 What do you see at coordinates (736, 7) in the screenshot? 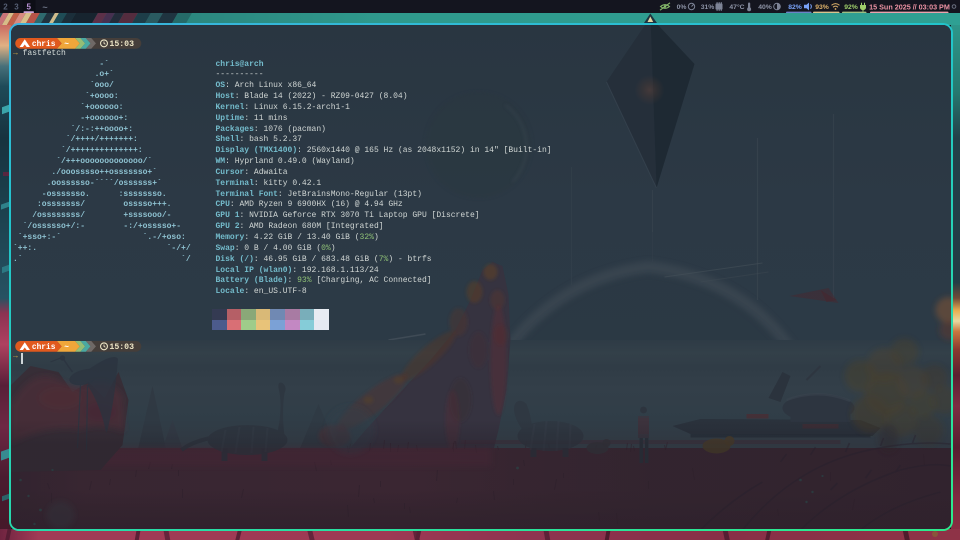
I see `svg-text: 47°C` at bounding box center [736, 7].